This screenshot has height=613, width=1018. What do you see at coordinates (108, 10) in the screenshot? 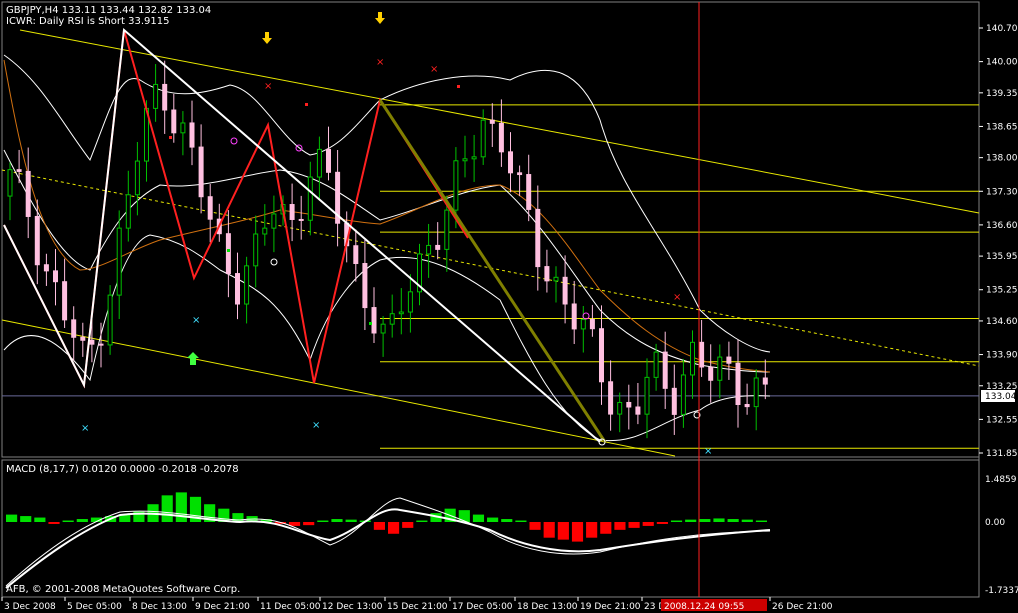
I see `symbol-header: GBPJPY,H4 133.11 133.44 132.82 133.04` at bounding box center [108, 10].